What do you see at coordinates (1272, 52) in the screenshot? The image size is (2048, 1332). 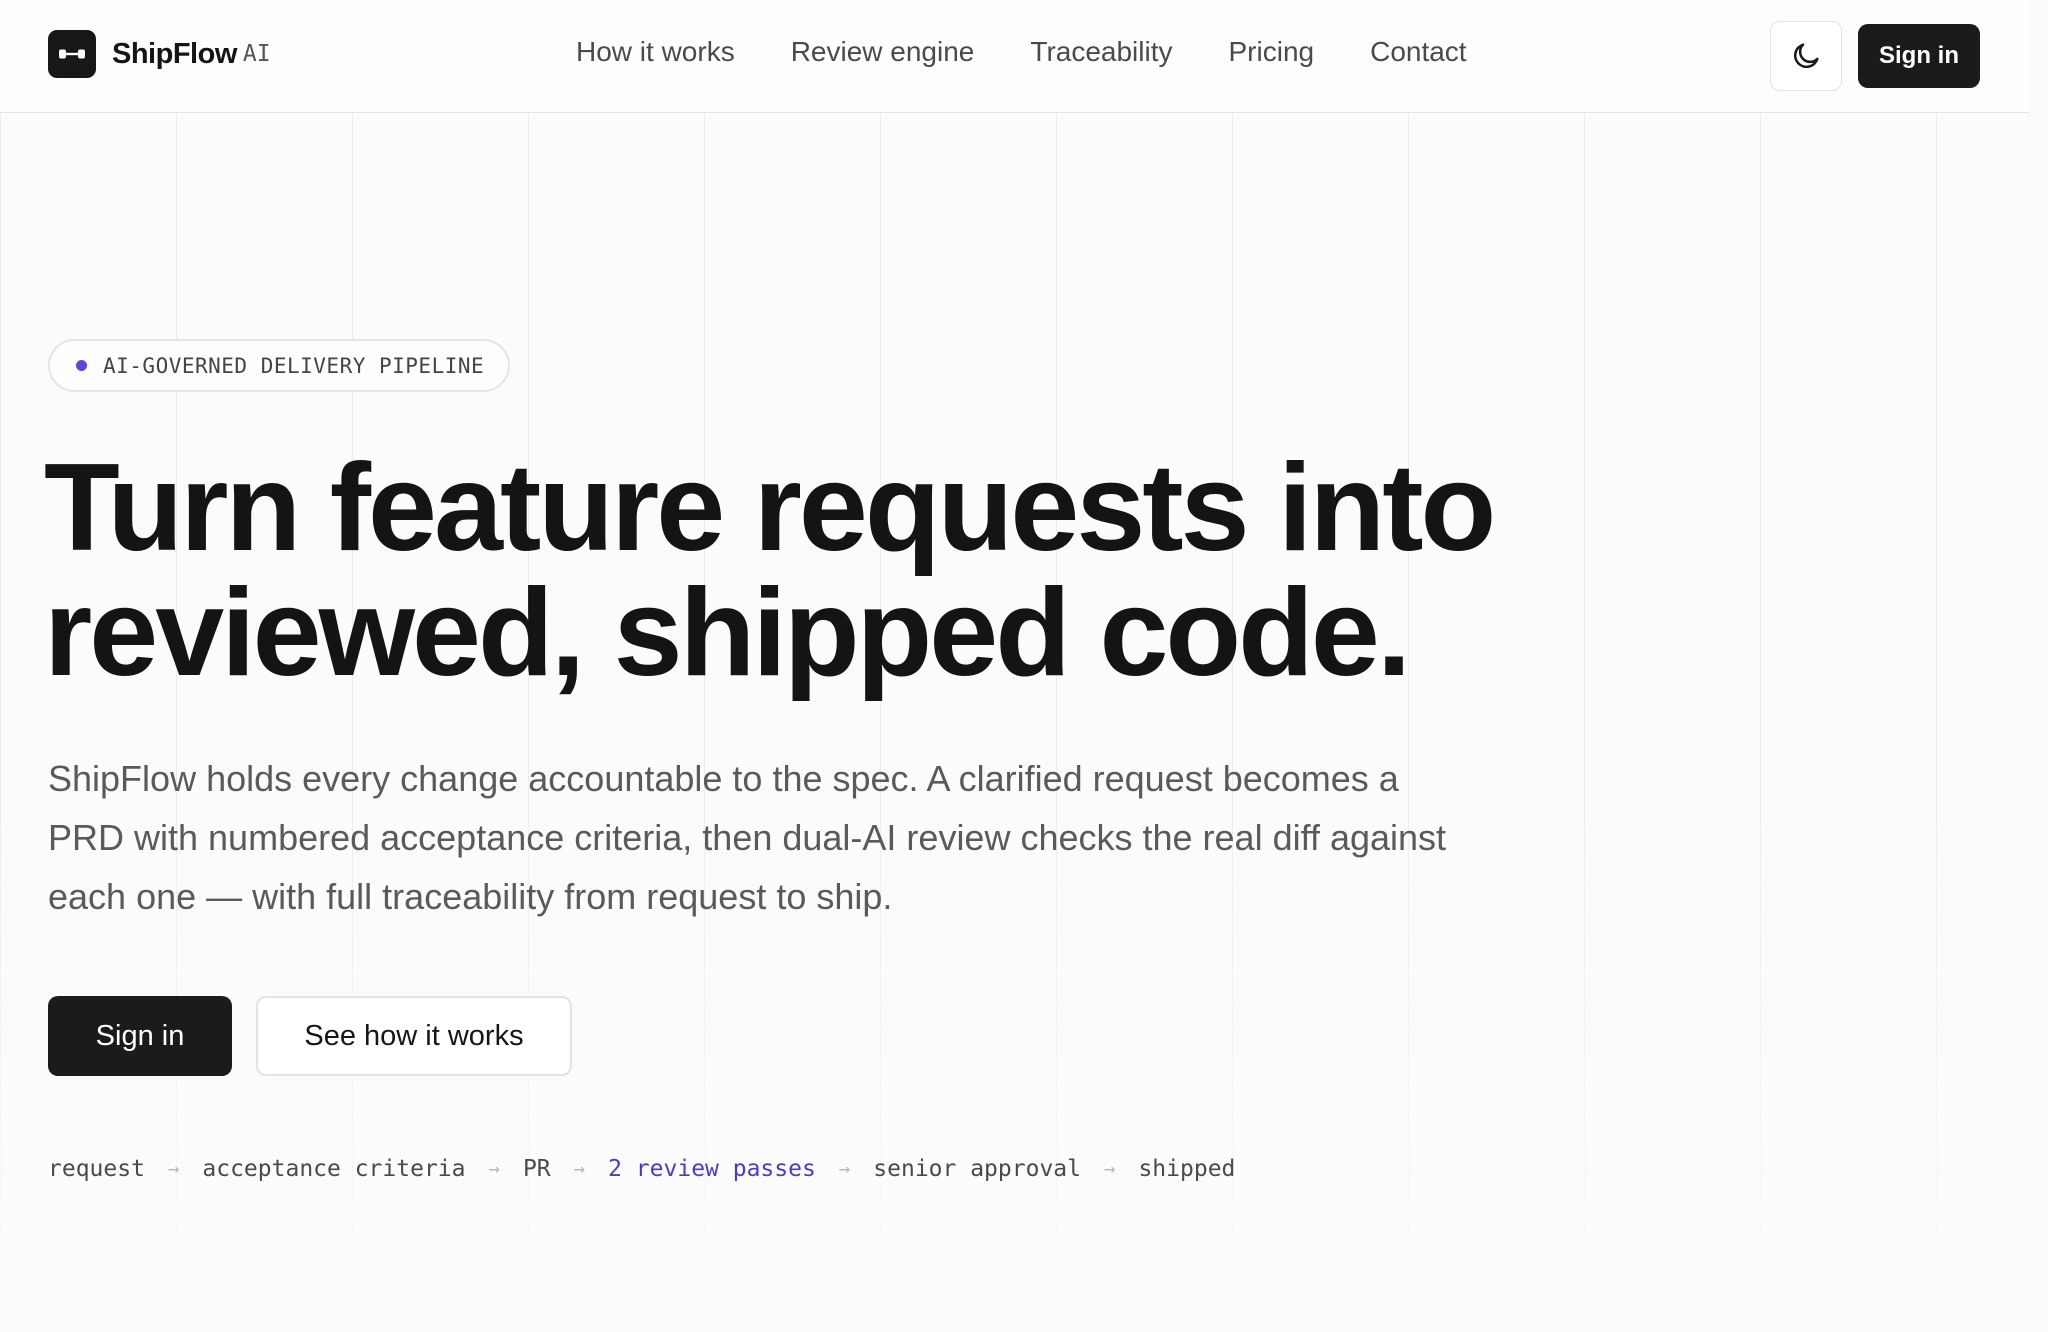 I see `nav-pricing: Pricing` at bounding box center [1272, 52].